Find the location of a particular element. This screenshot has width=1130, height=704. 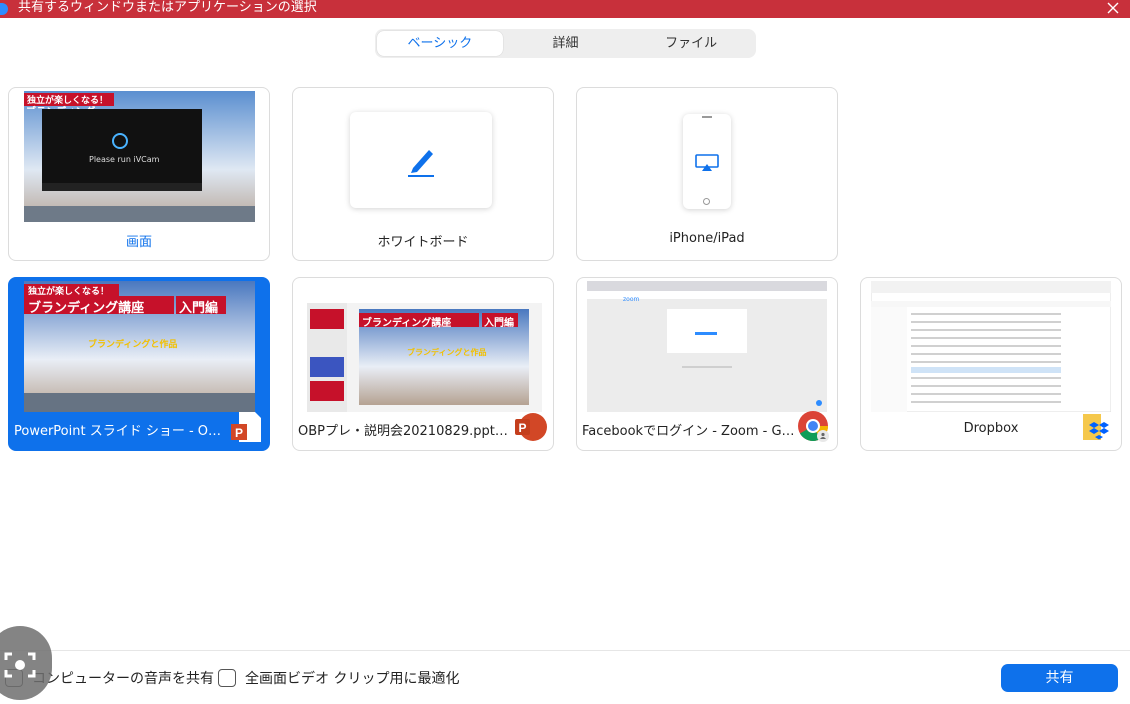

optimize-video-label: 全画面ビデオ クリップ用に最適化 is located at coordinates (352, 679).